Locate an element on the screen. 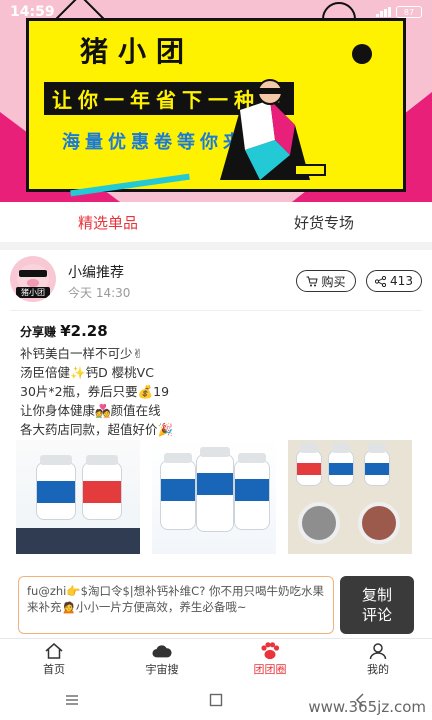  nav-me: 我的 is located at coordinates (378, 659).